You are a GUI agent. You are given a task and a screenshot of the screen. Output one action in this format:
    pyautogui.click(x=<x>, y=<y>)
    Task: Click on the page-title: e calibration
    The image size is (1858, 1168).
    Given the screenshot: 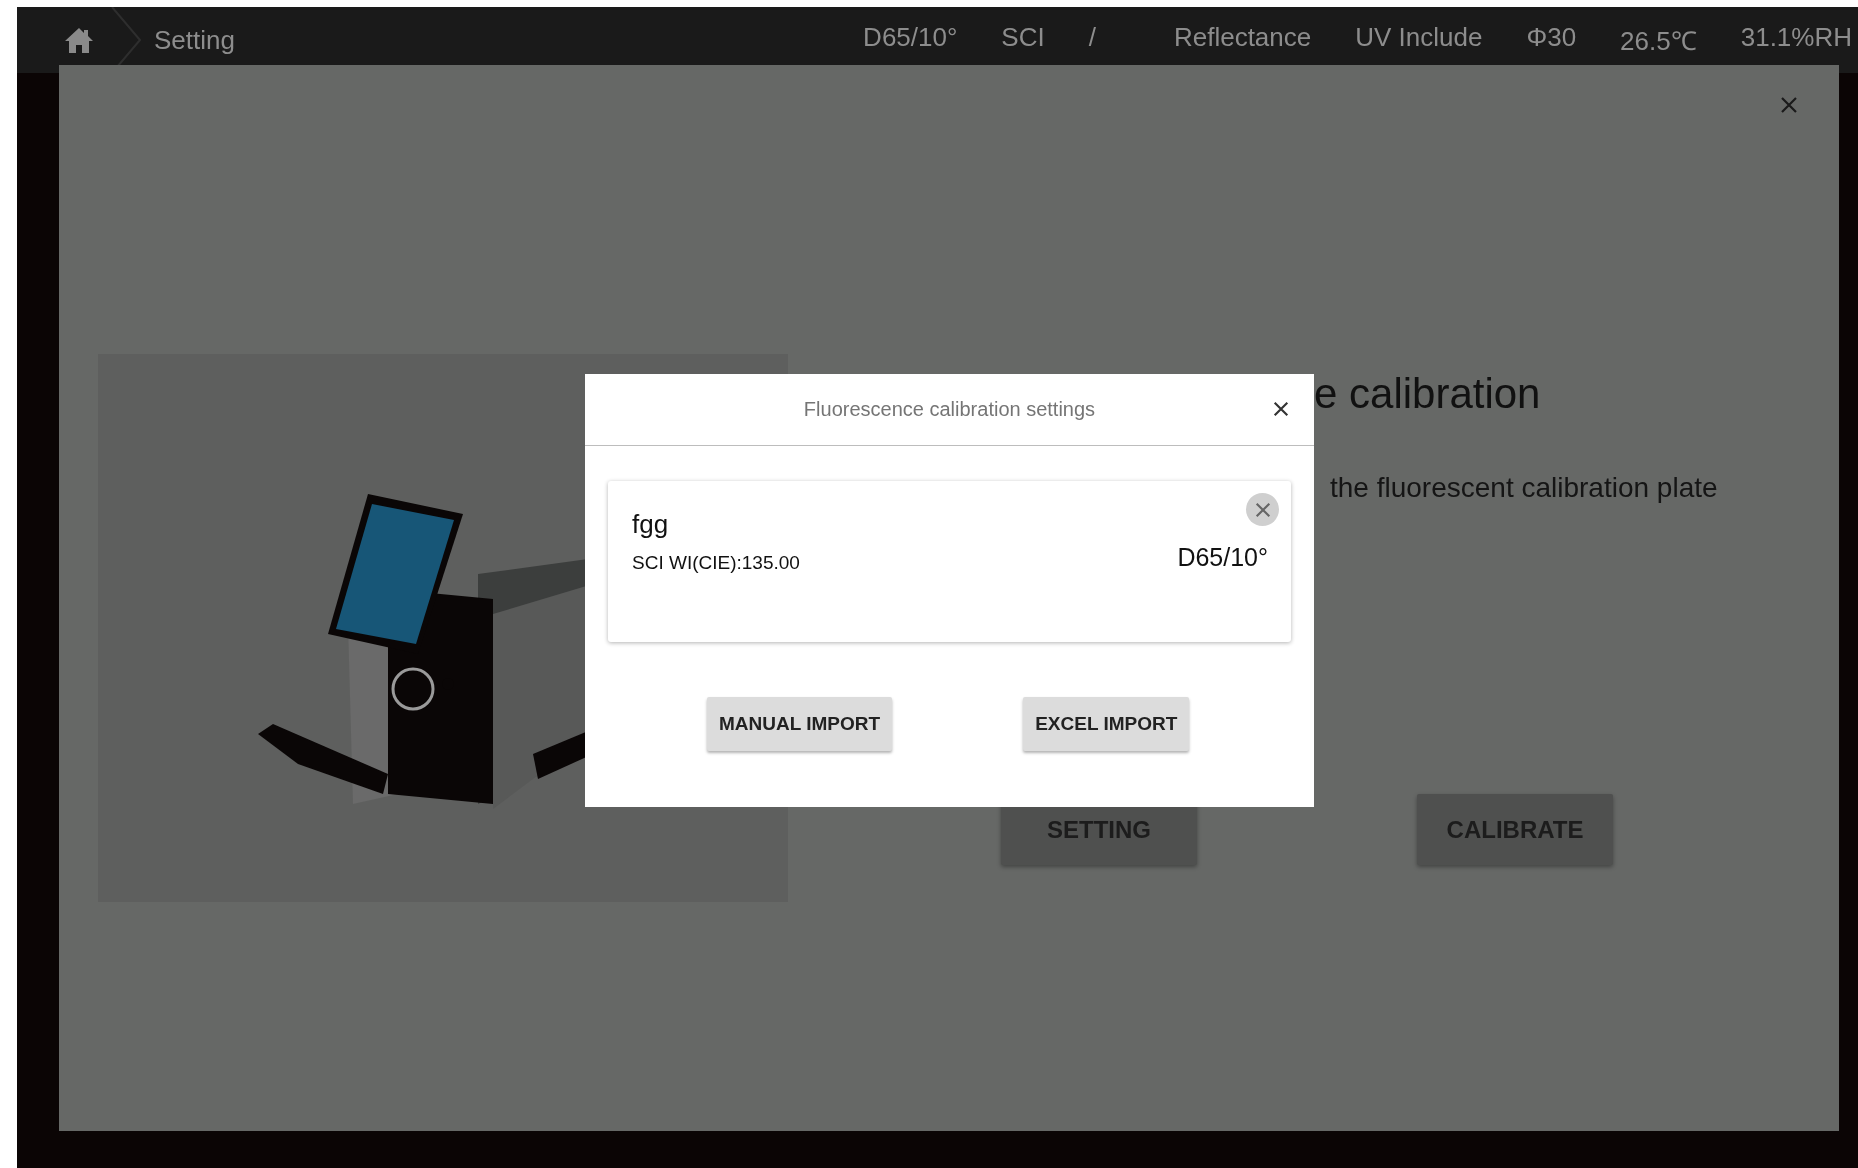 What is the action you would take?
    pyautogui.click(x=1428, y=394)
    